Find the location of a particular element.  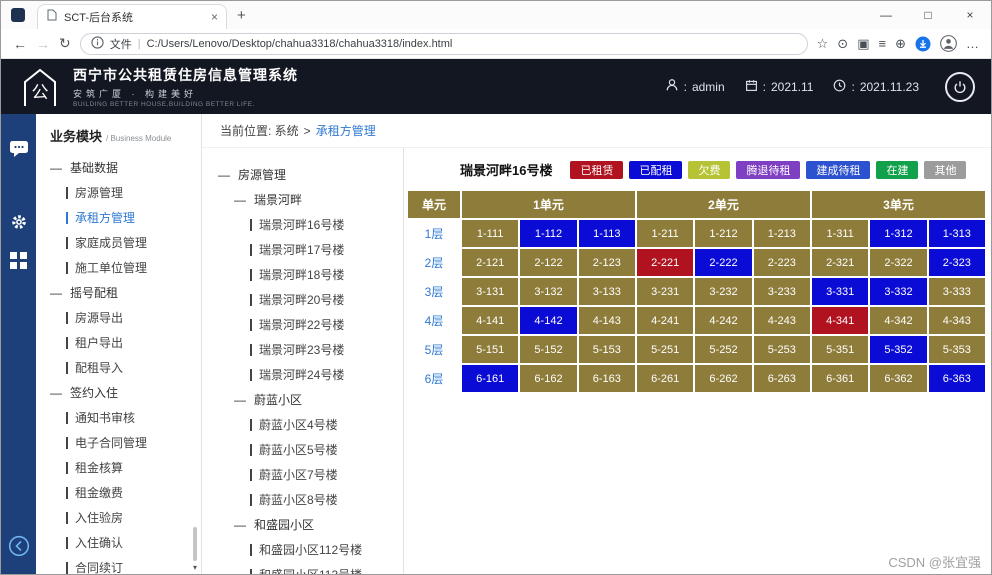

tree-building-node: 瑞景河畔18号楼 is located at coordinates (302, 274).